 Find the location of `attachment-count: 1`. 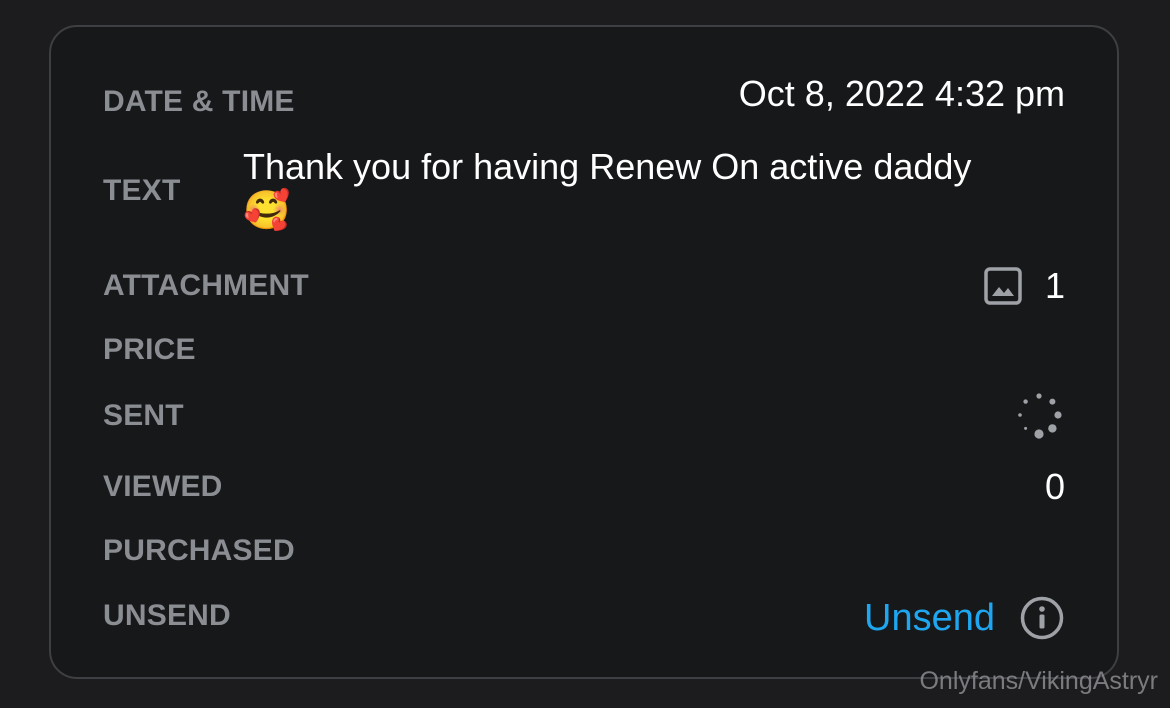

attachment-count: 1 is located at coordinates (1054, 285).